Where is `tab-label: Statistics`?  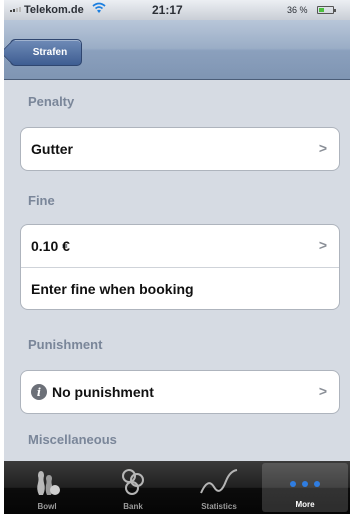 tab-label: Statistics is located at coordinates (219, 506).